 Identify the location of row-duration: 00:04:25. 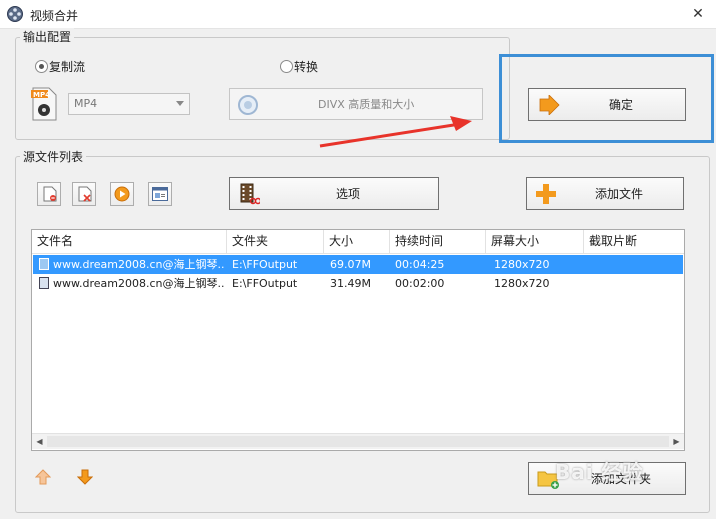
(420, 264).